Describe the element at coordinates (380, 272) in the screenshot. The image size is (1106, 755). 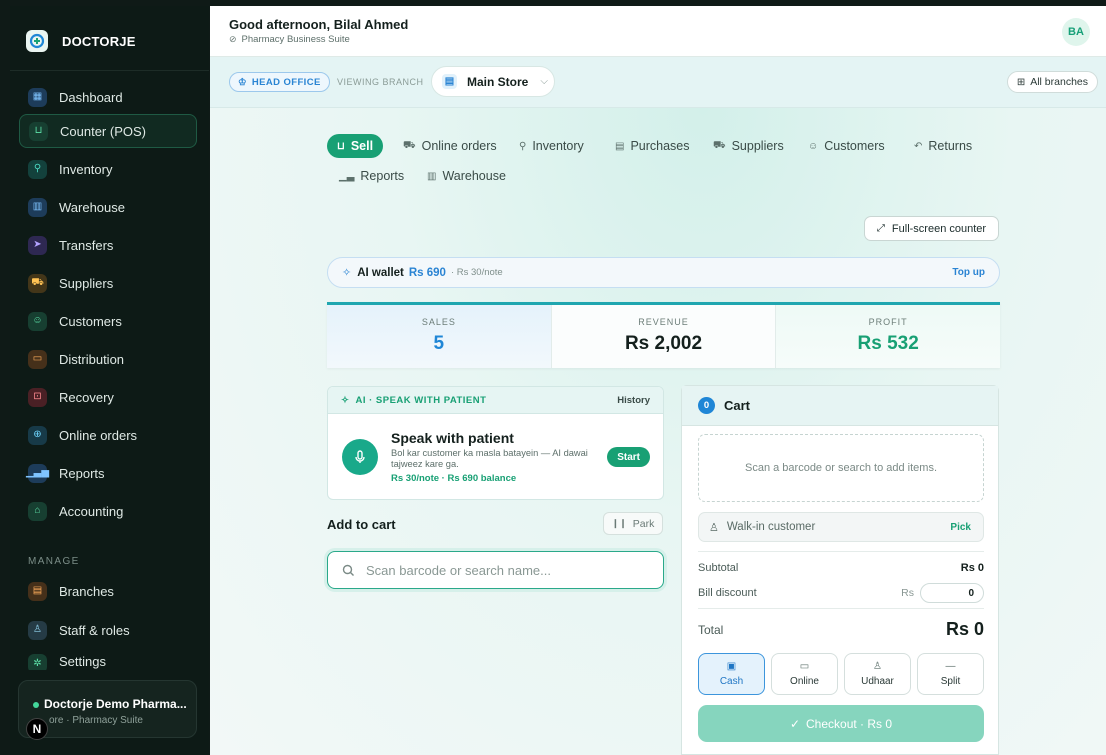
I see `wallet-label: AI wallet` at that location.